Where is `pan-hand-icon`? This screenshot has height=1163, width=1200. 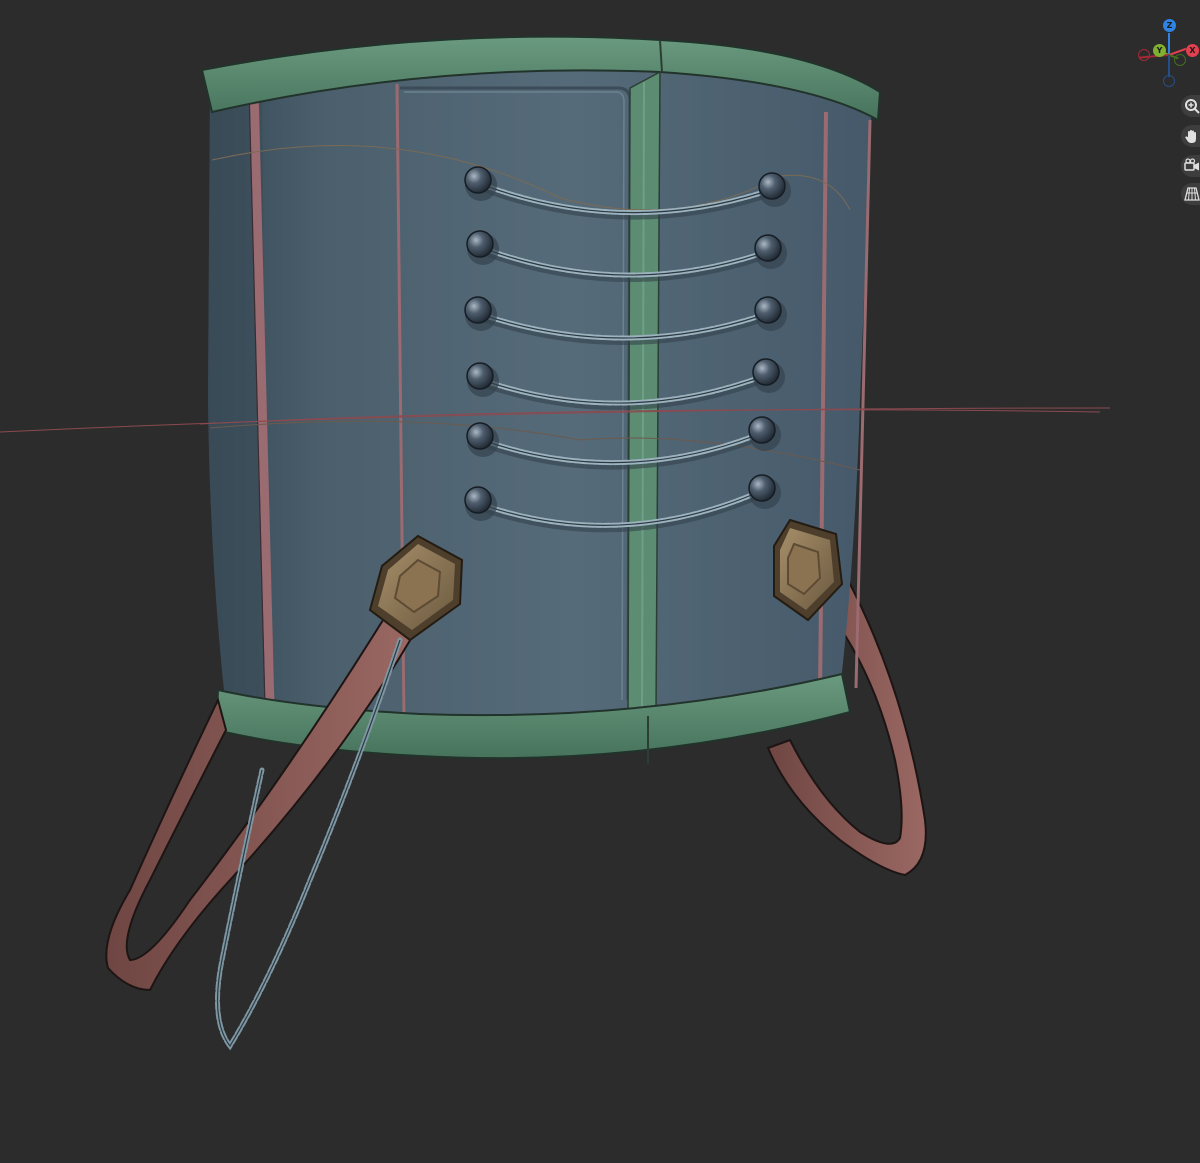
pan-hand-icon is located at coordinates (1192, 136).